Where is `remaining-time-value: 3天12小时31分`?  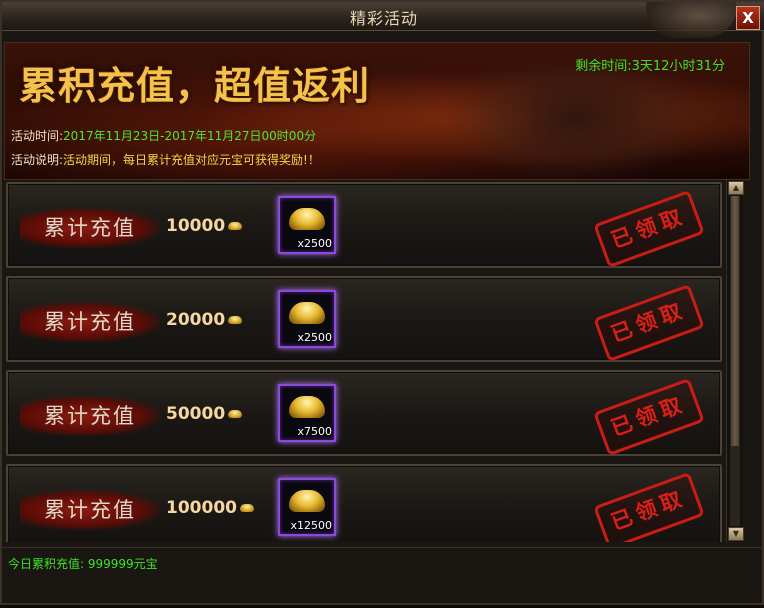 remaining-time-value: 3天12小时31分 is located at coordinates (678, 66).